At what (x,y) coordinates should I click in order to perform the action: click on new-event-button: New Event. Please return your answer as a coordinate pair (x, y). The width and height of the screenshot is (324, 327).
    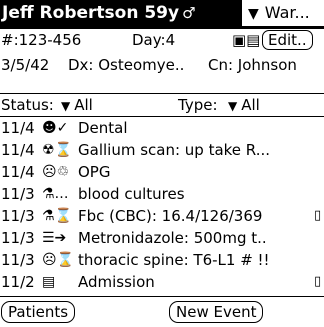
    Looking at the image, I should click on (216, 312).